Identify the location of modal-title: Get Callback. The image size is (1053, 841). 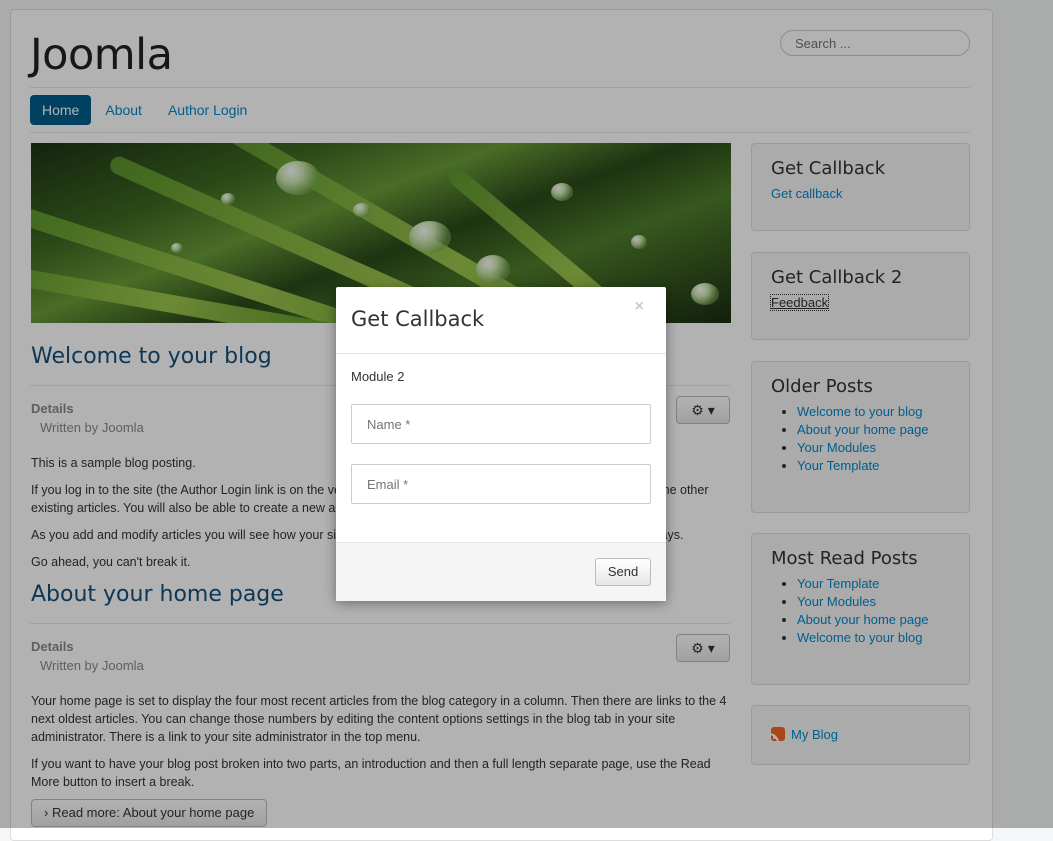
(418, 319).